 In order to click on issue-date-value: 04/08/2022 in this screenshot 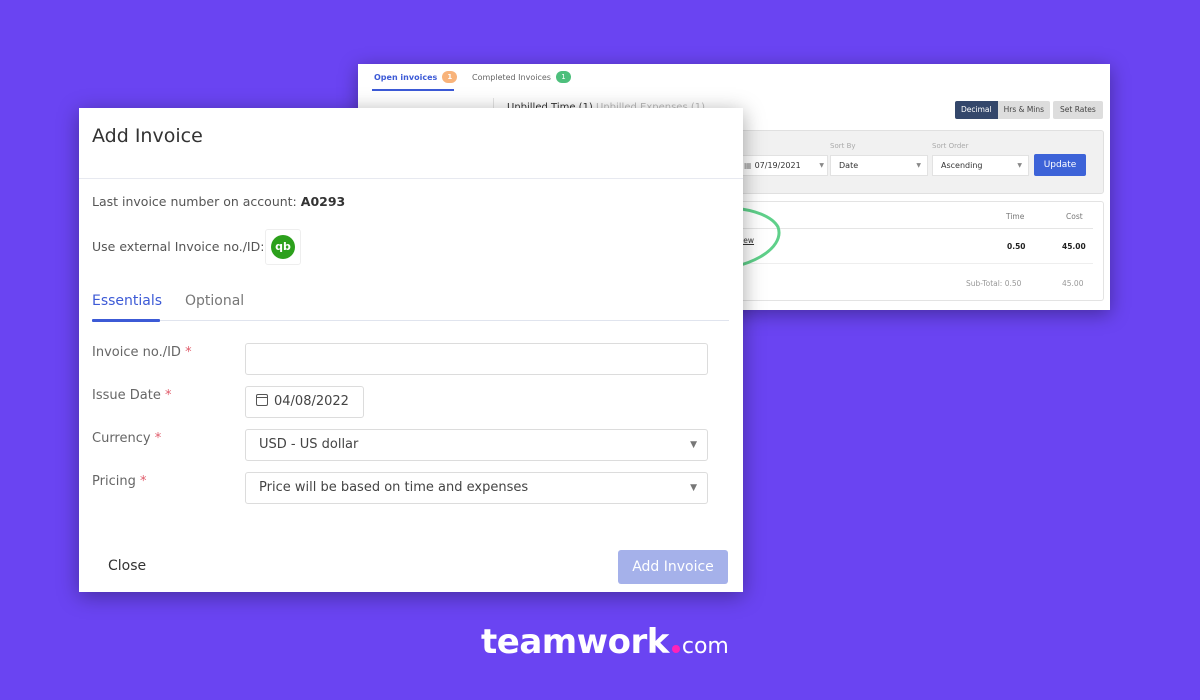, I will do `click(311, 401)`.